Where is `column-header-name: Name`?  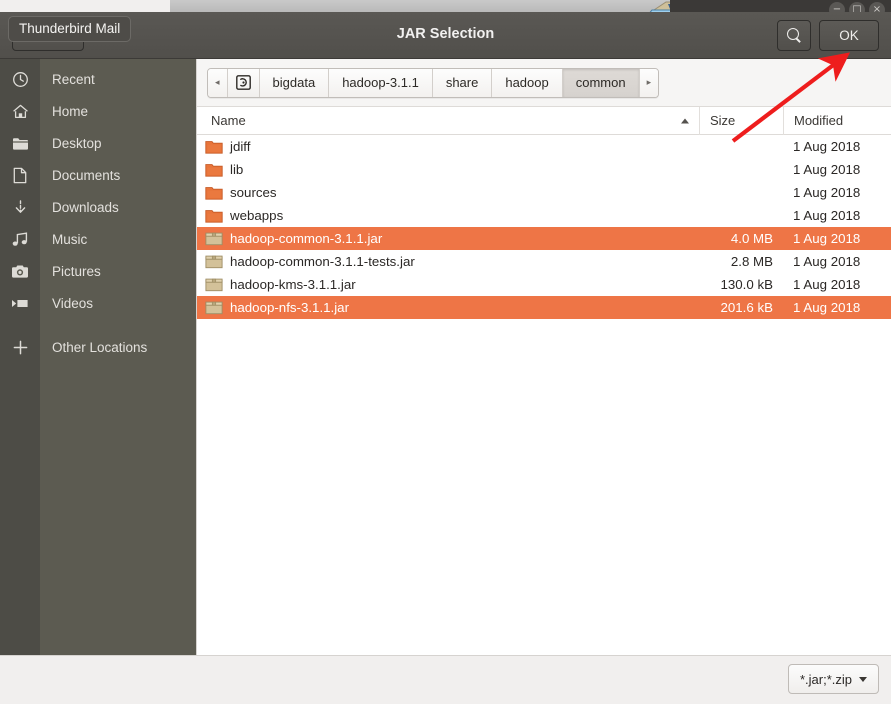
column-header-name: Name is located at coordinates (448, 120).